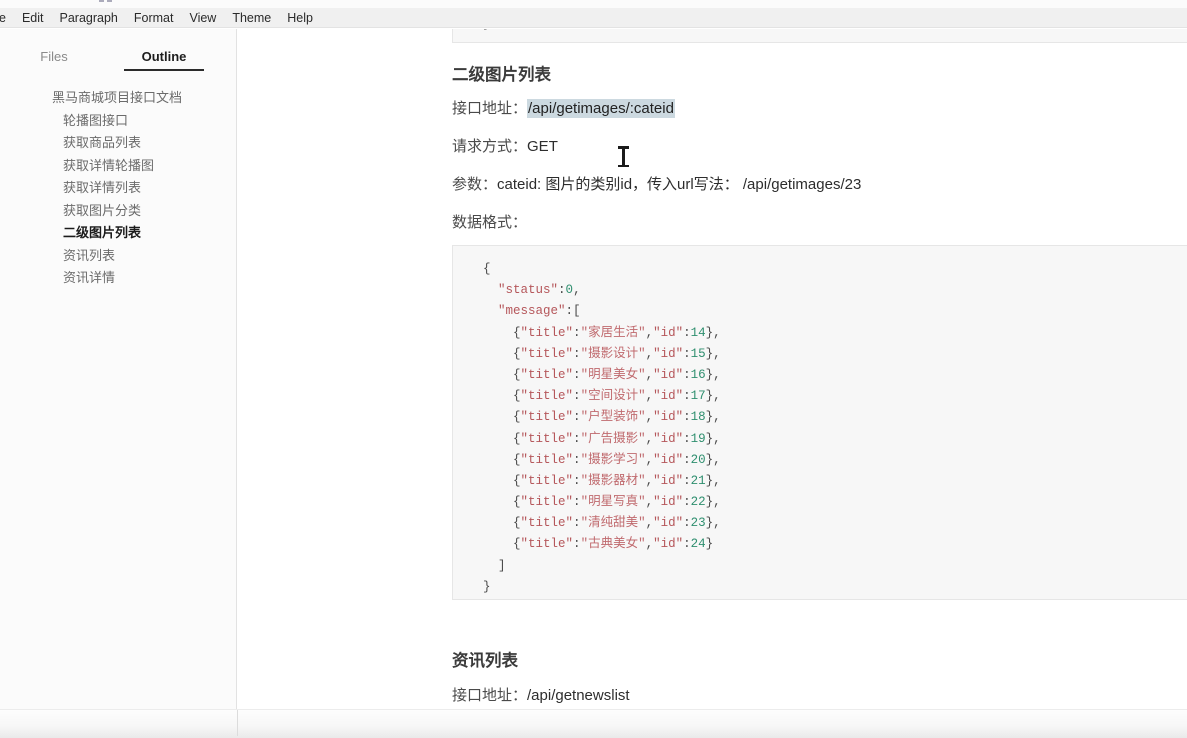 This screenshot has width=1187, height=738. What do you see at coordinates (118, 233) in the screenshot?
I see `outline-item-second-level-image-list: 二级图片列表` at bounding box center [118, 233].